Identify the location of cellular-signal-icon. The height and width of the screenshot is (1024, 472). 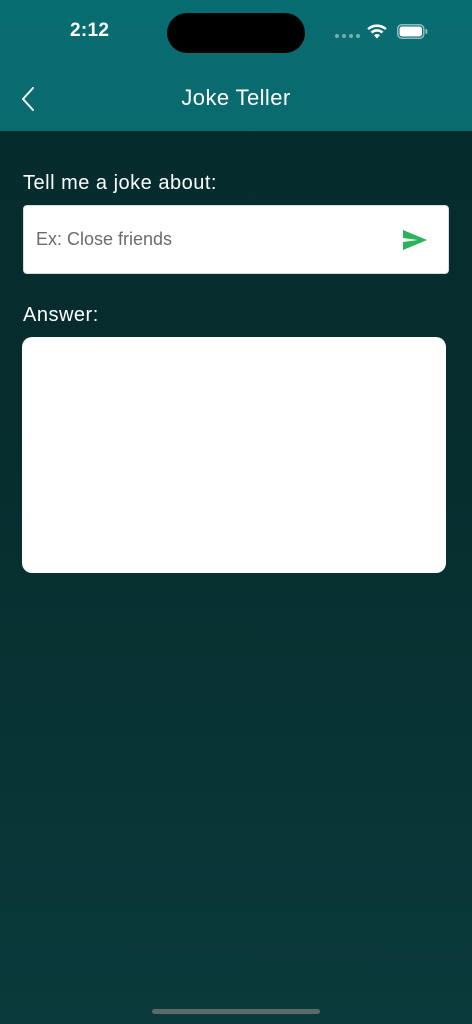
(347, 36).